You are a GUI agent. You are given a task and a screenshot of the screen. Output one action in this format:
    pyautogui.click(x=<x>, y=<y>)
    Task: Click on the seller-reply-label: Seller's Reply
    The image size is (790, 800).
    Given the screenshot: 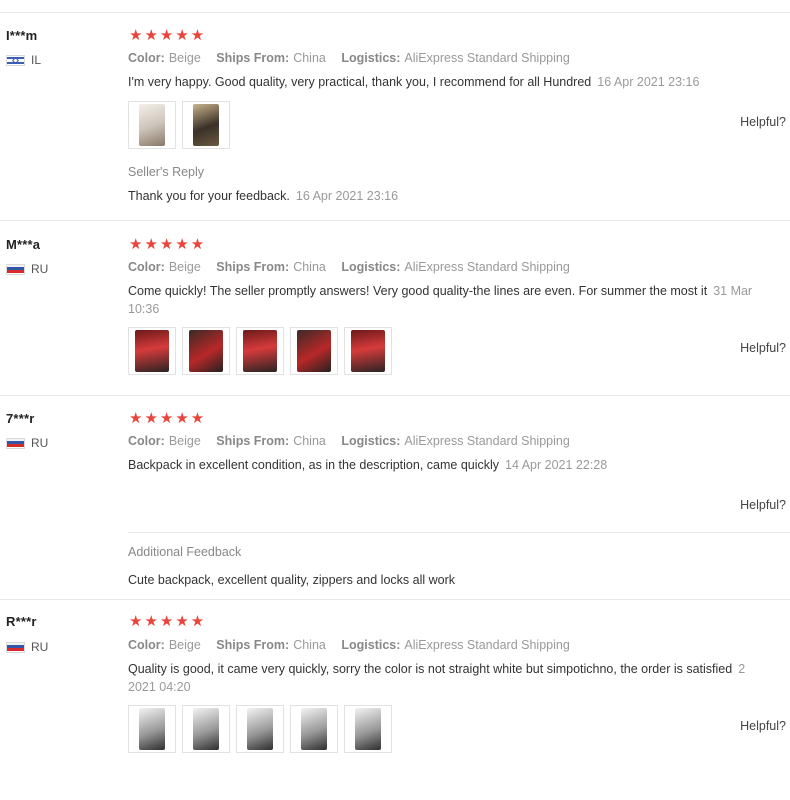 What is the action you would take?
    pyautogui.click(x=166, y=172)
    